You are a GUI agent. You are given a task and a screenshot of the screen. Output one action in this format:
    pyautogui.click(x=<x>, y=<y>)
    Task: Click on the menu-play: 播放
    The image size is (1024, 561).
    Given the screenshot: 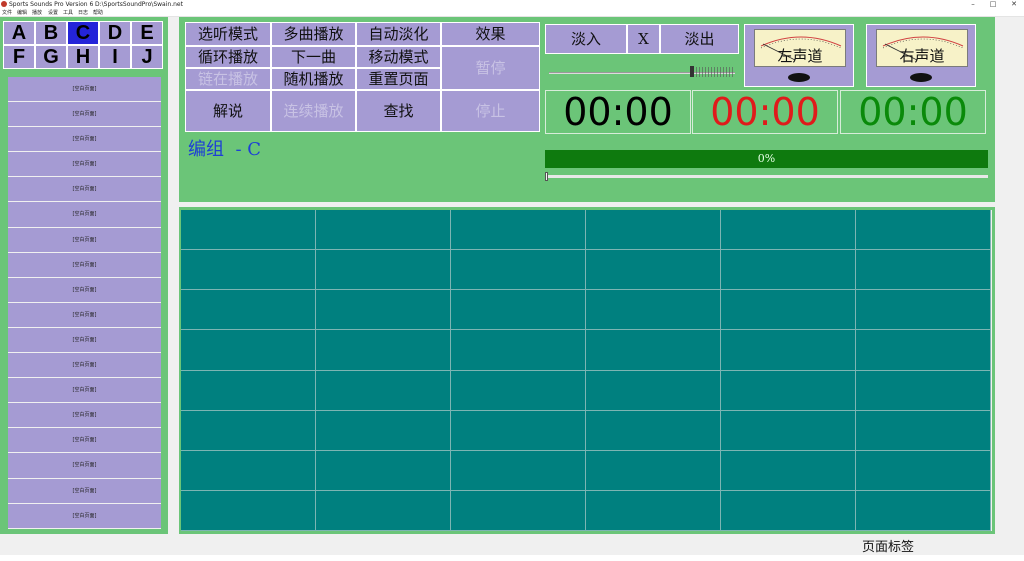 What is the action you would take?
    pyautogui.click(x=37, y=13)
    